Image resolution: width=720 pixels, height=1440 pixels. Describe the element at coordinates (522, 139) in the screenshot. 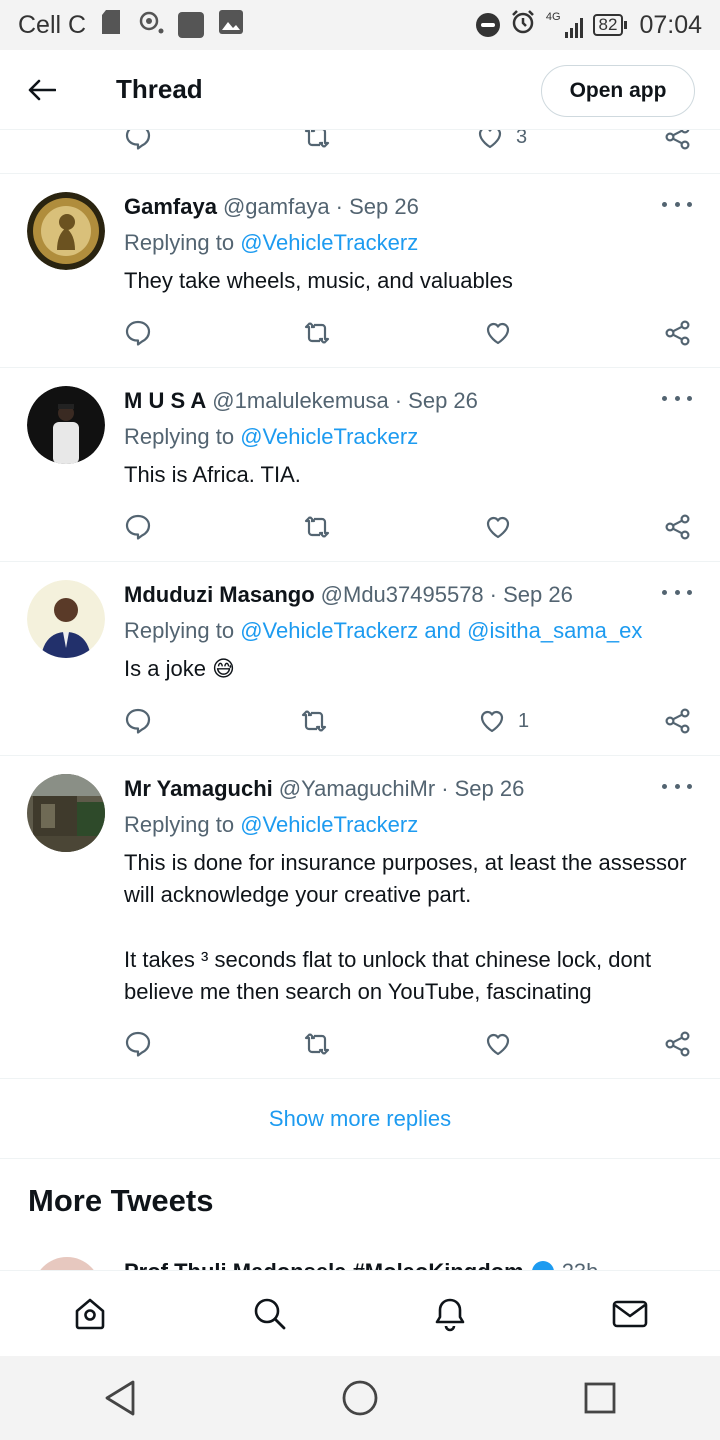

I see `like-count: 3` at that location.